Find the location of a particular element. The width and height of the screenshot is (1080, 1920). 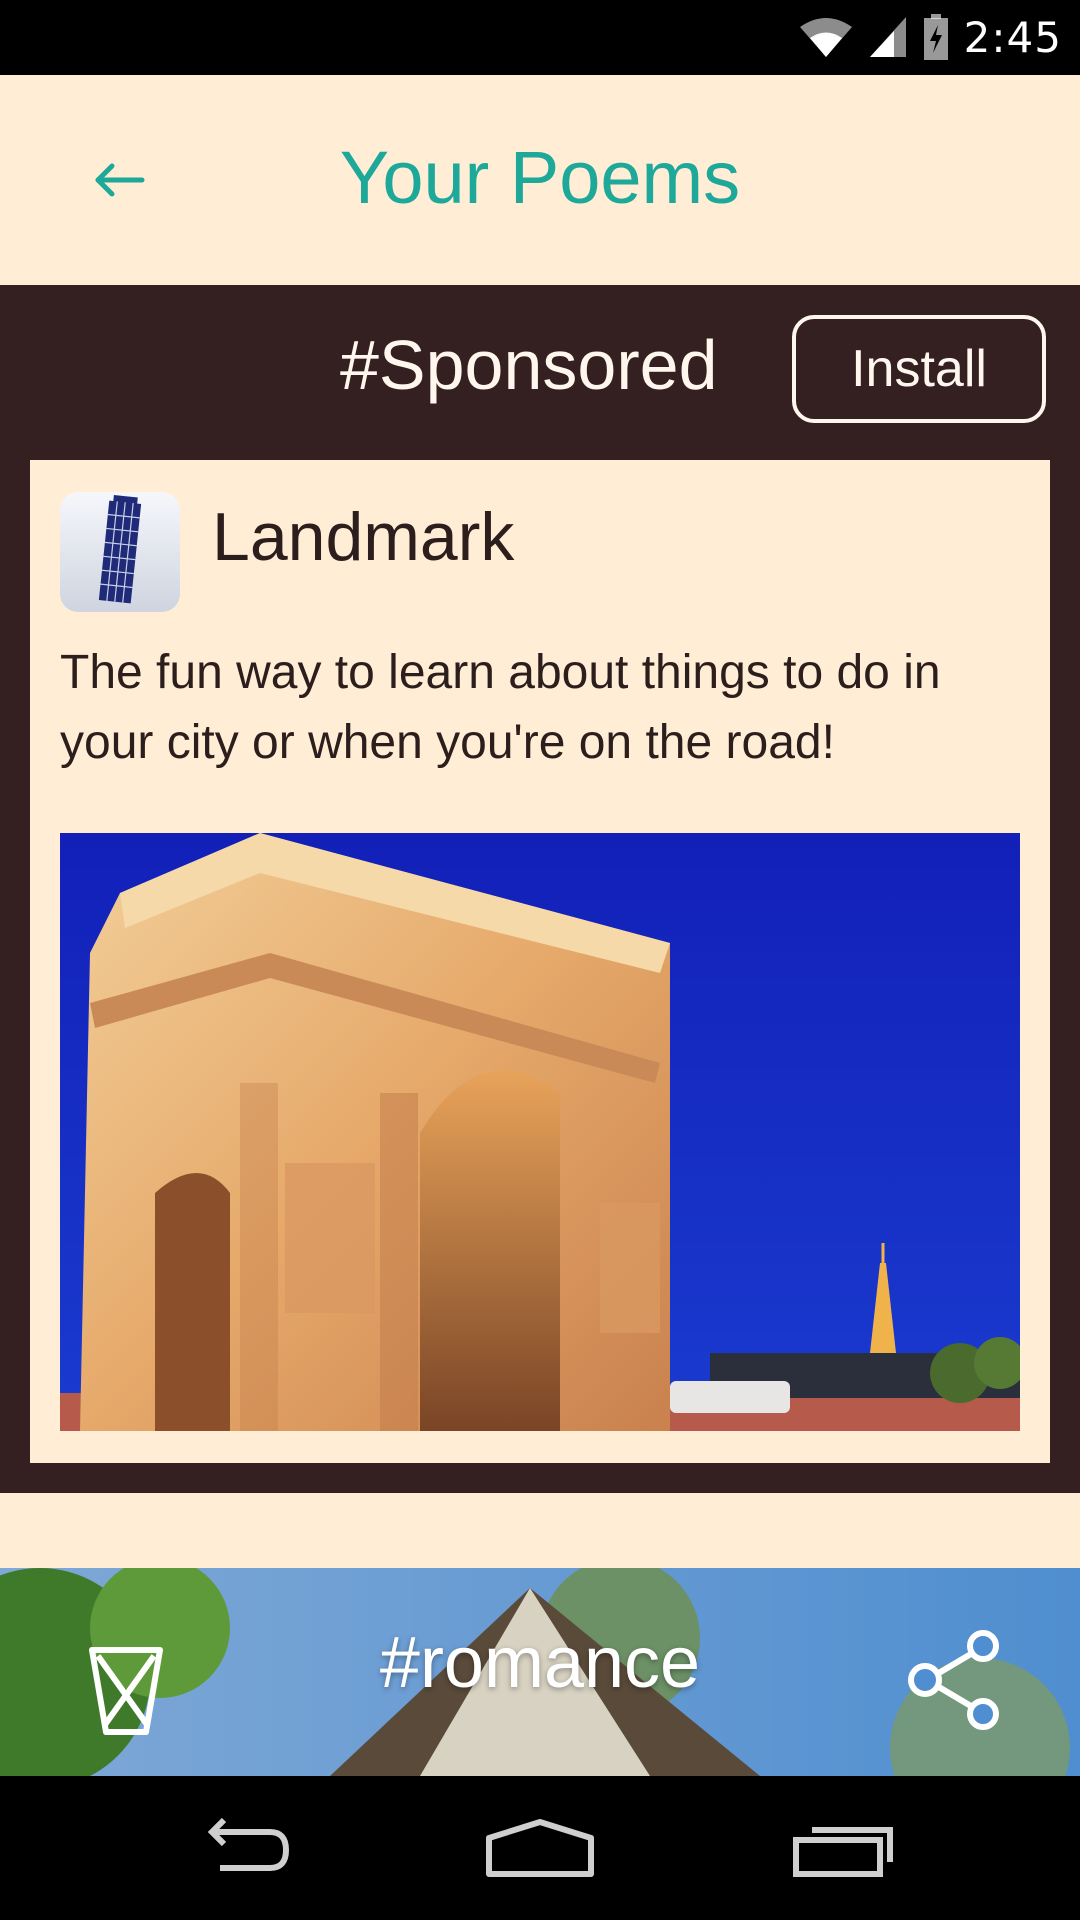

nav-home-button is located at coordinates (540, 1848).